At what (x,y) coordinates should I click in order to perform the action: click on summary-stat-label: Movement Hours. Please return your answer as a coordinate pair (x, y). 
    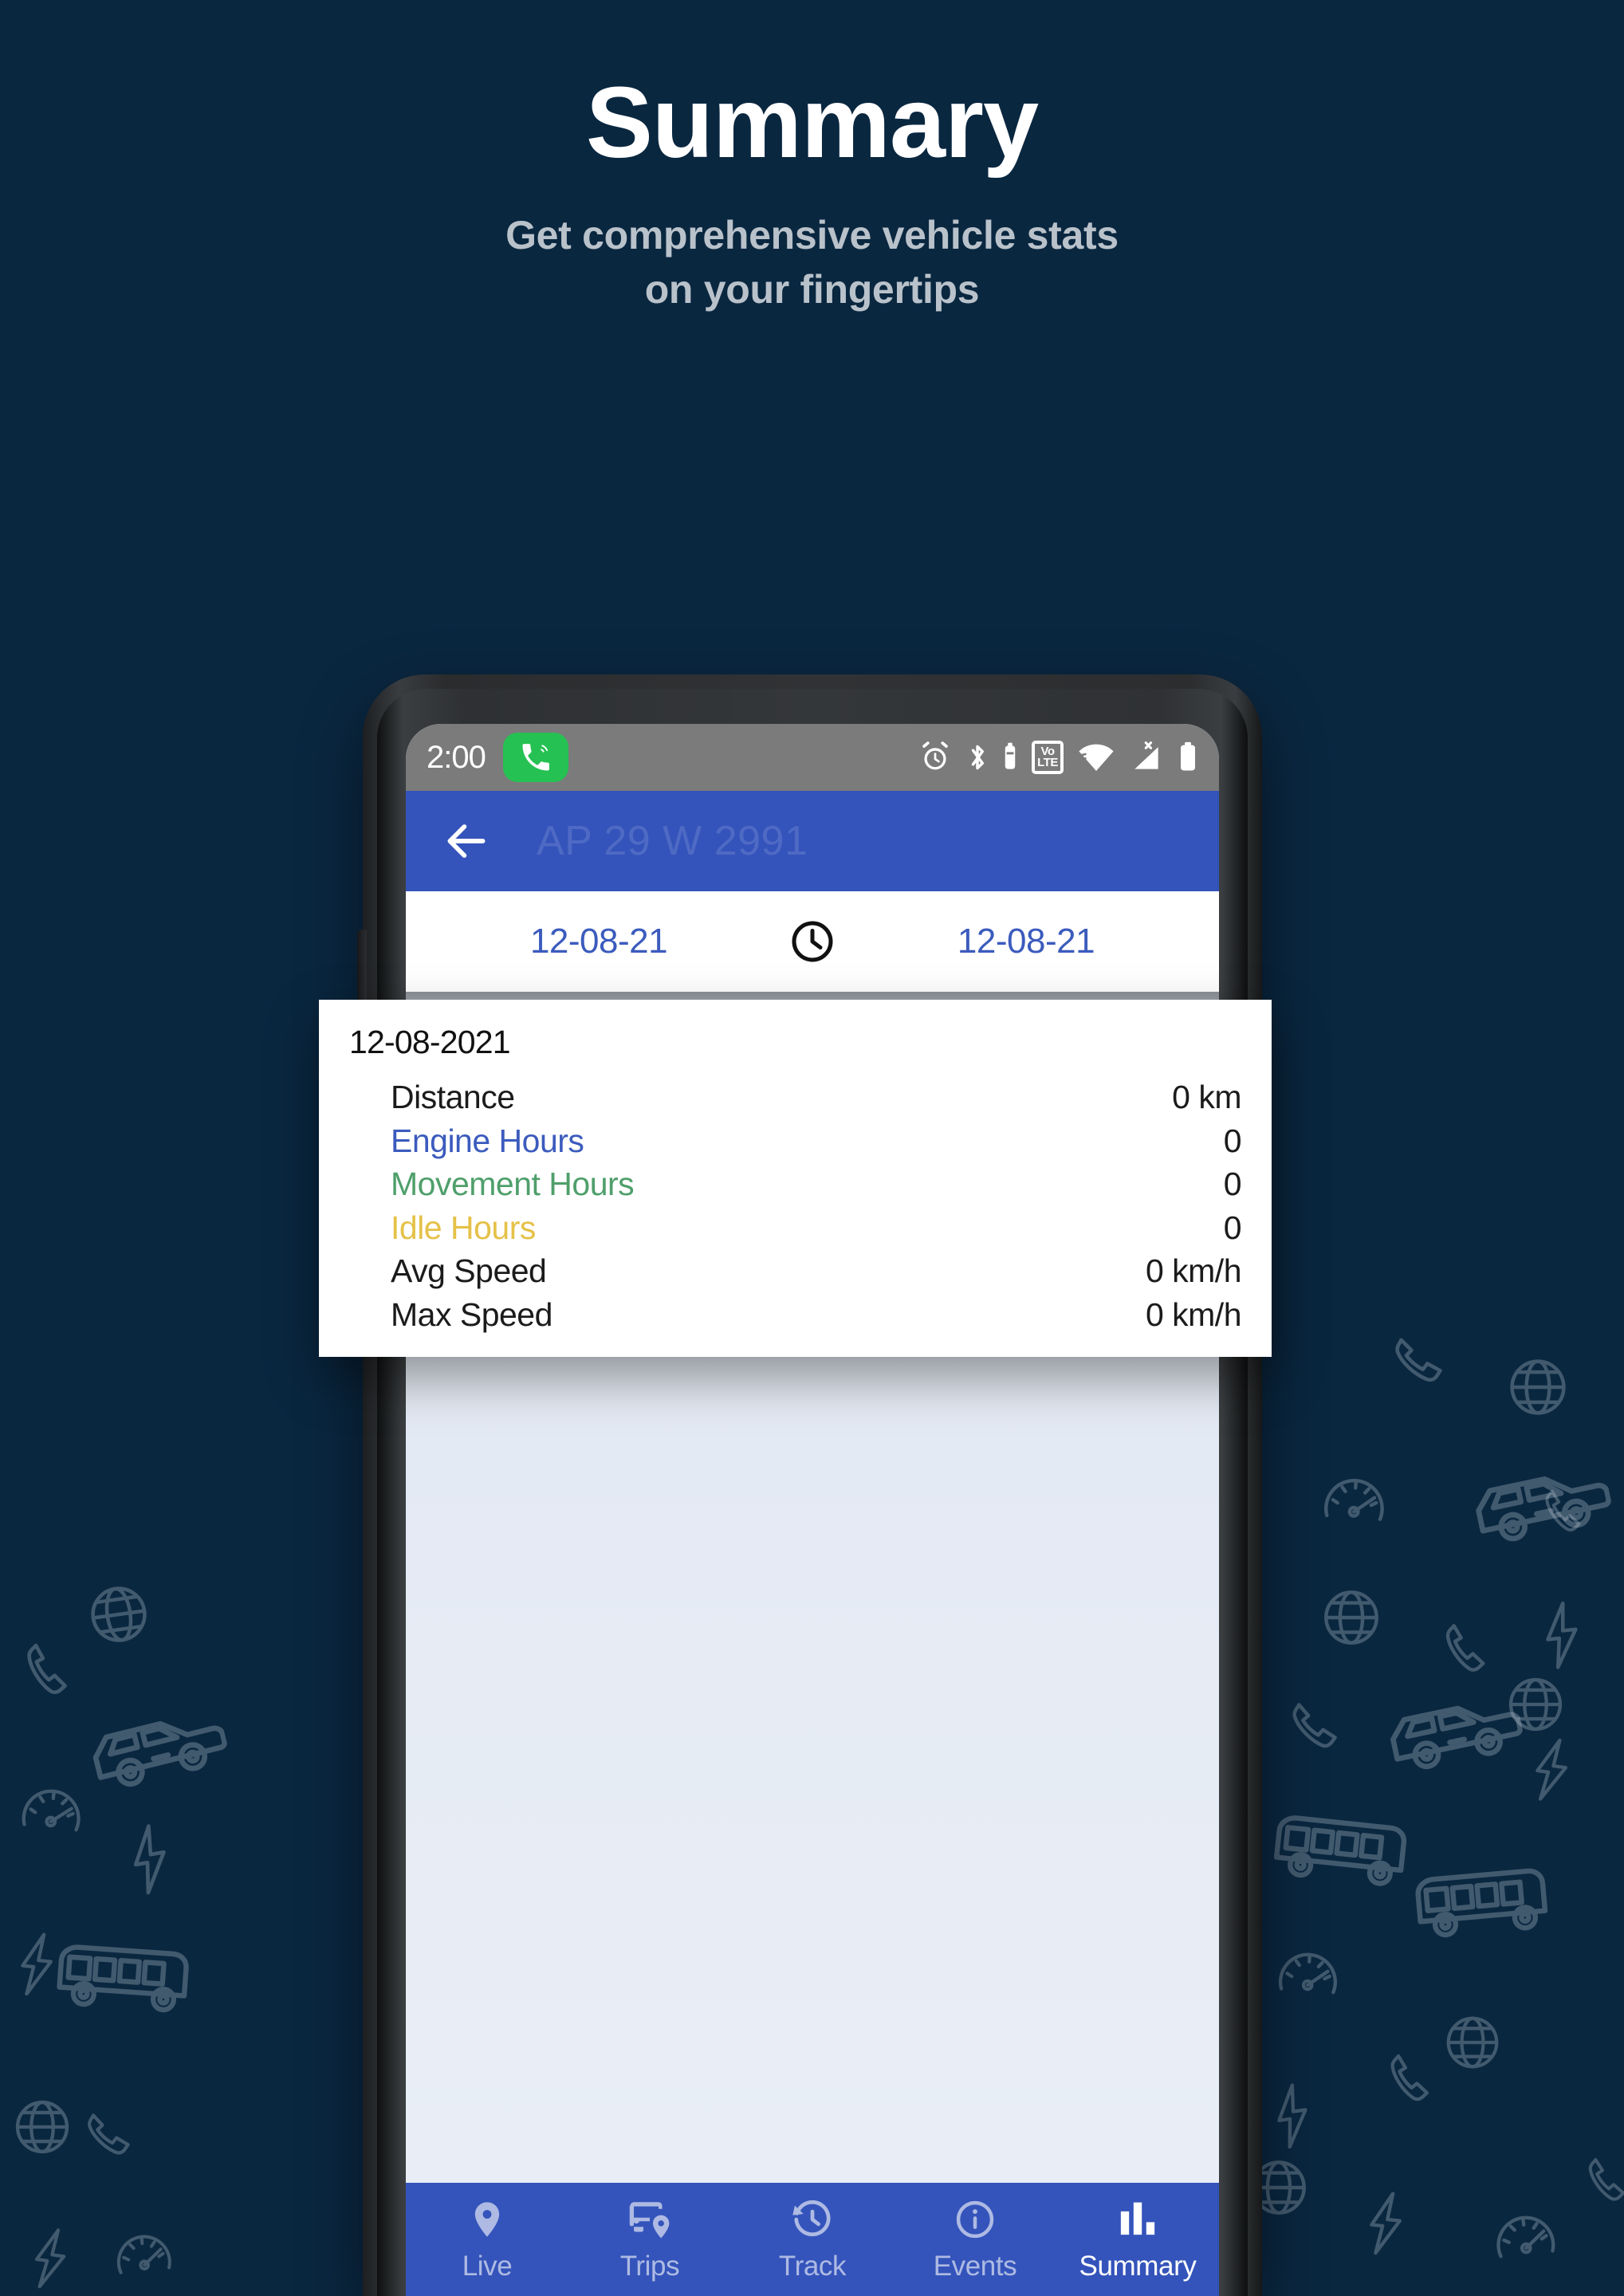
    Looking at the image, I should click on (513, 1184).